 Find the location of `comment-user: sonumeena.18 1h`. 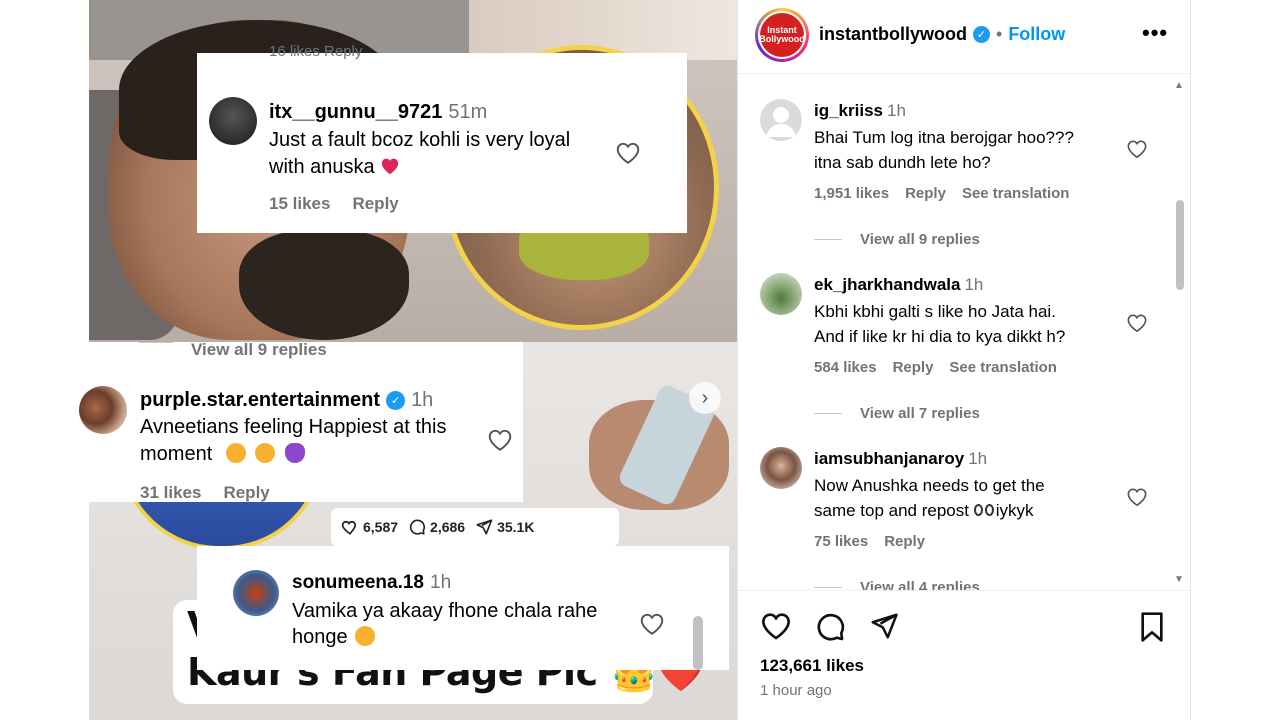

comment-user: sonumeena.18 1h is located at coordinates (371, 583).